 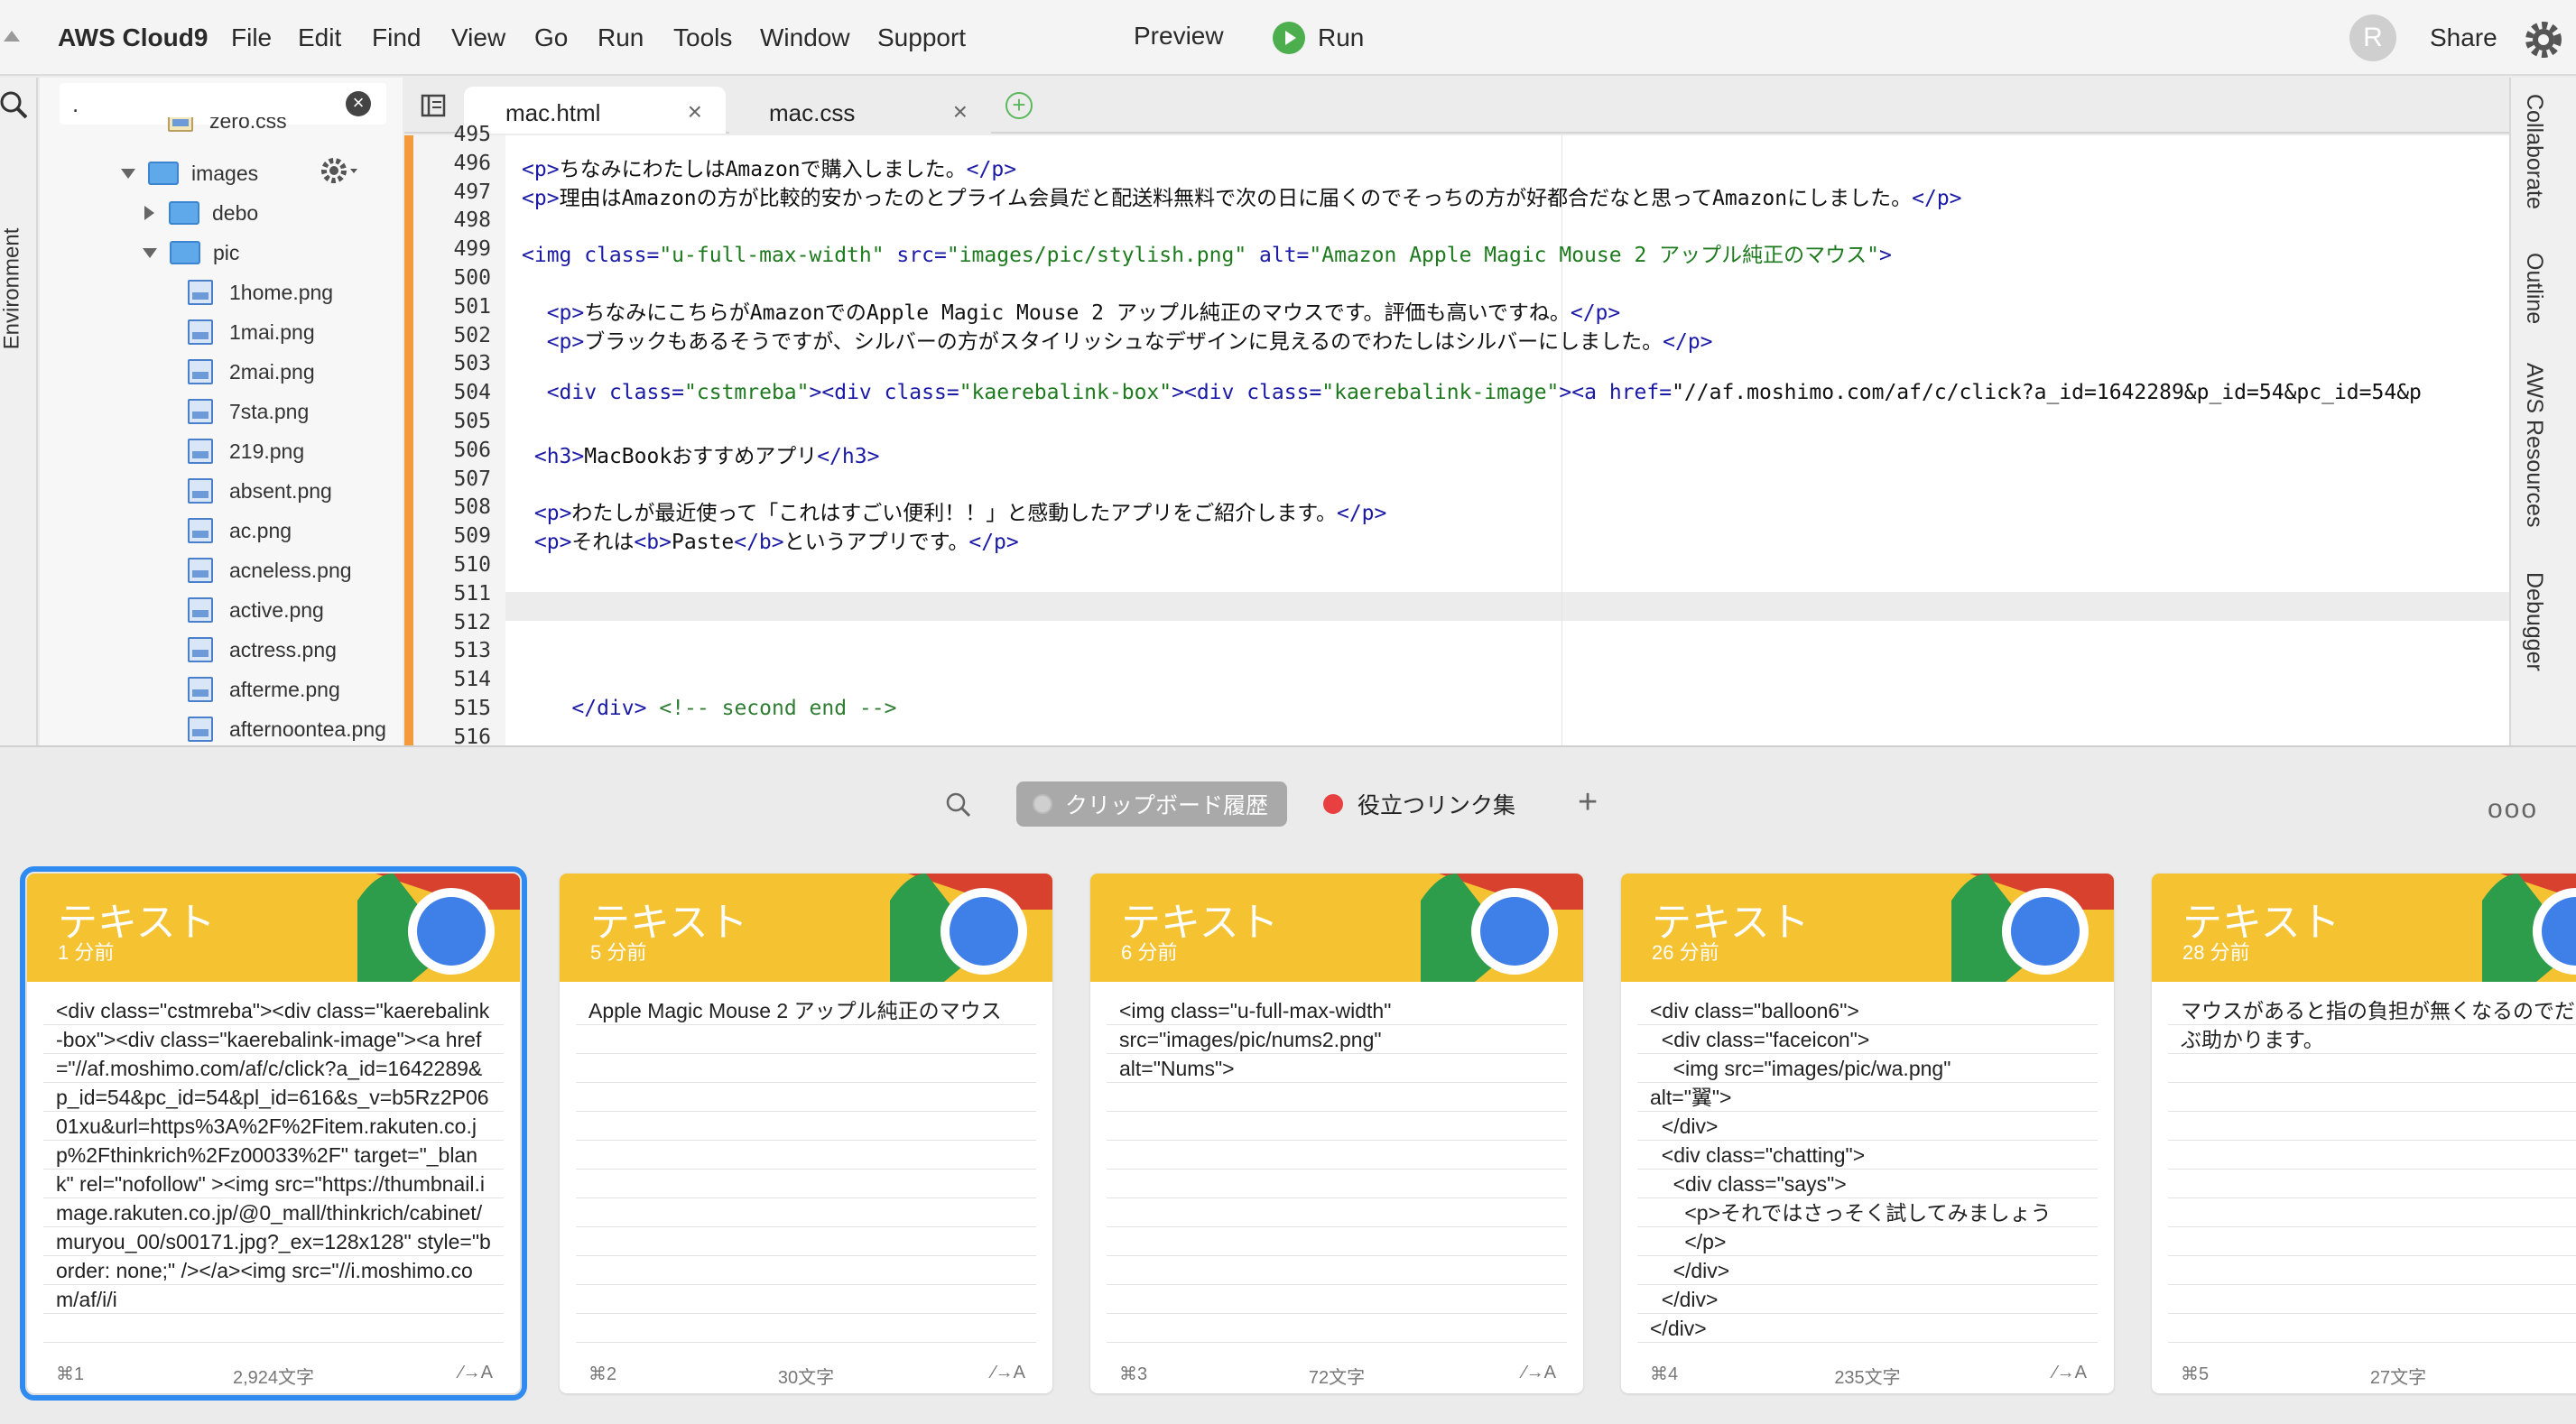 What do you see at coordinates (1333, 804) in the screenshot?
I see `red-dot-icon` at bounding box center [1333, 804].